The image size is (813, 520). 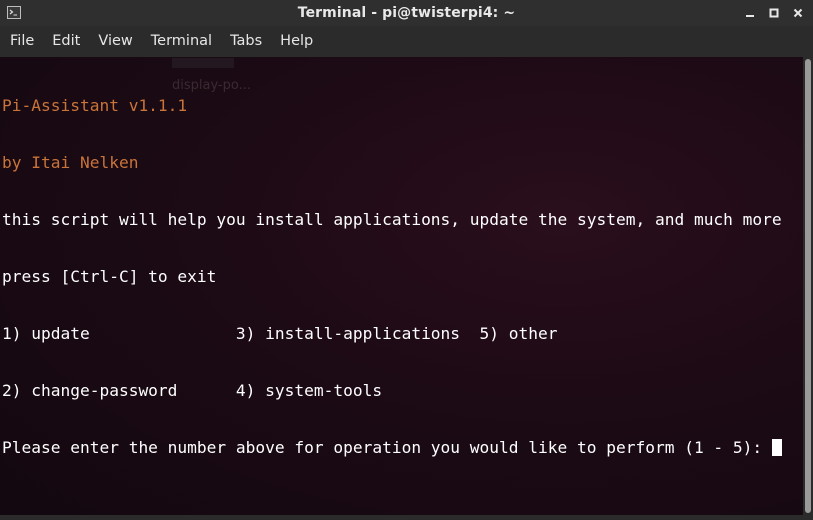 What do you see at coordinates (95, 105) in the screenshot?
I see `banner-title: Pi-Assistant v1.1.1` at bounding box center [95, 105].